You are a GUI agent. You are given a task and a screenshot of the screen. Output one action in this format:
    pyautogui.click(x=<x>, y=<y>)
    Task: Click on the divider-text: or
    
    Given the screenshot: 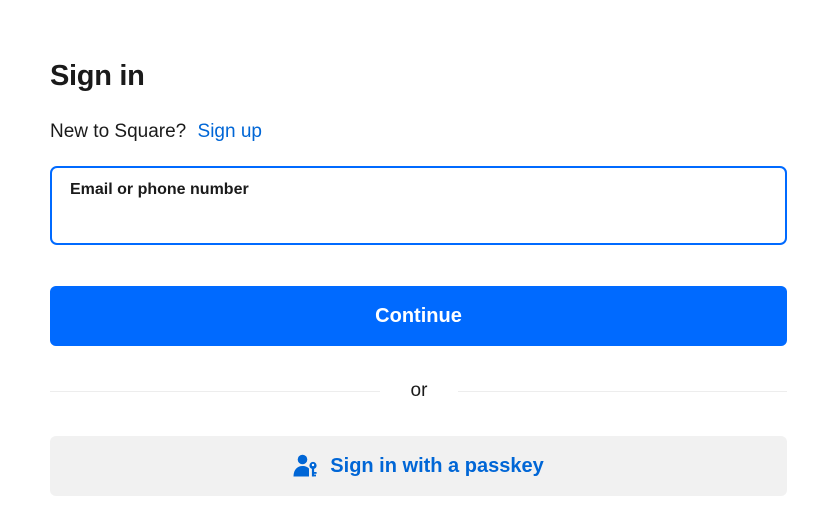 What is the action you would take?
    pyautogui.click(x=419, y=390)
    